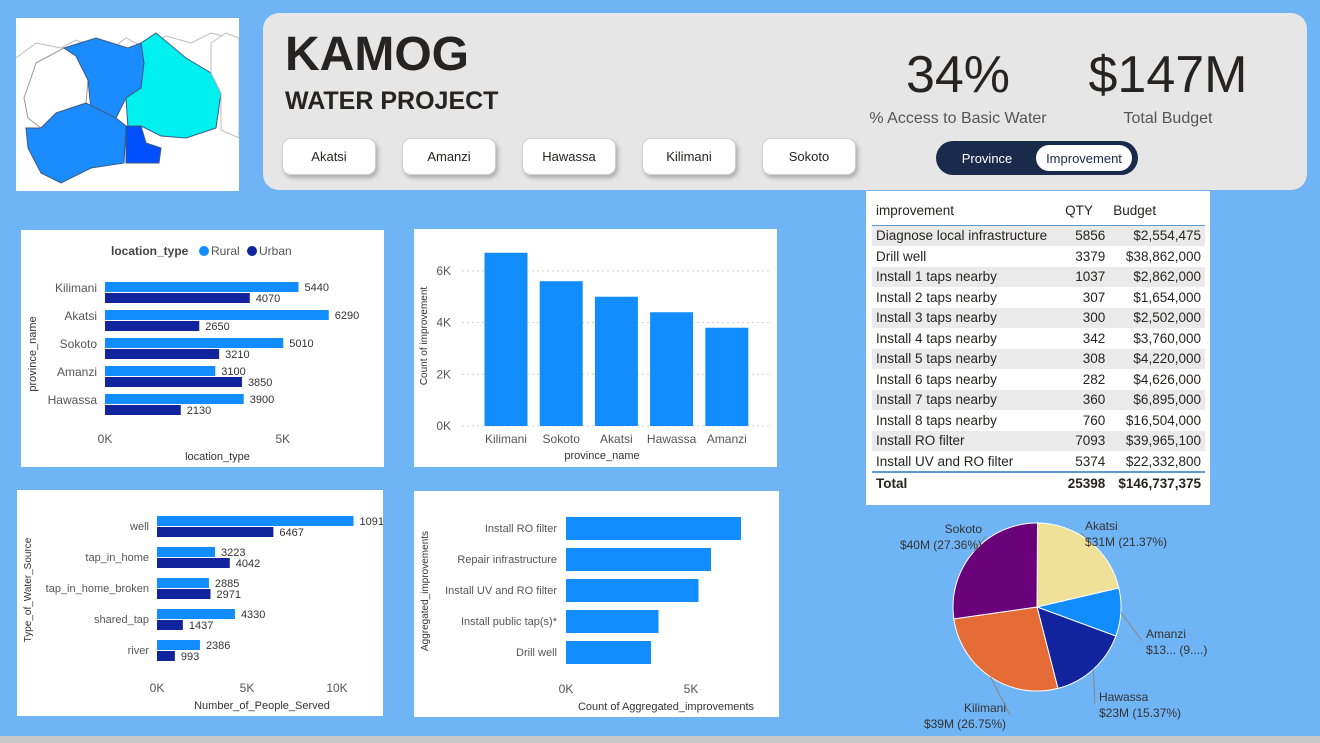  Describe the element at coordinates (117, 558) in the screenshot. I see `y-tick-label: tap_in_home` at that location.